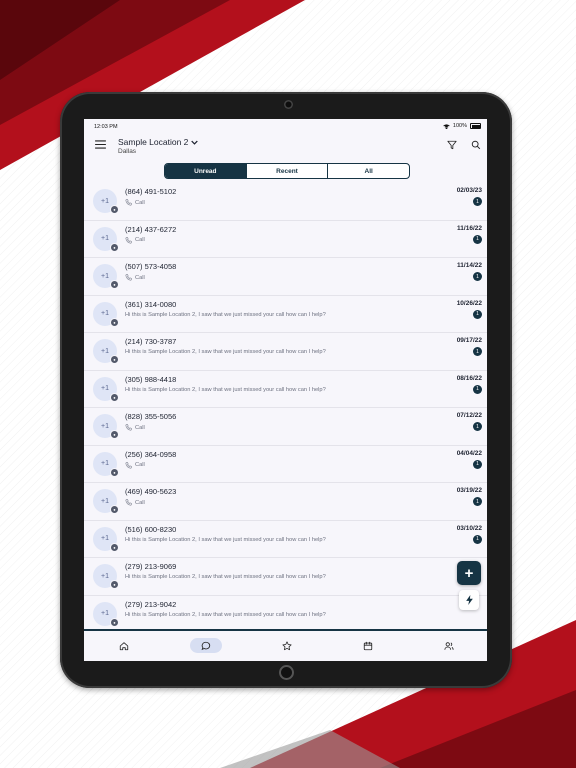  What do you see at coordinates (469, 528) in the screenshot?
I see `message-date: 03/10/22` at bounding box center [469, 528].